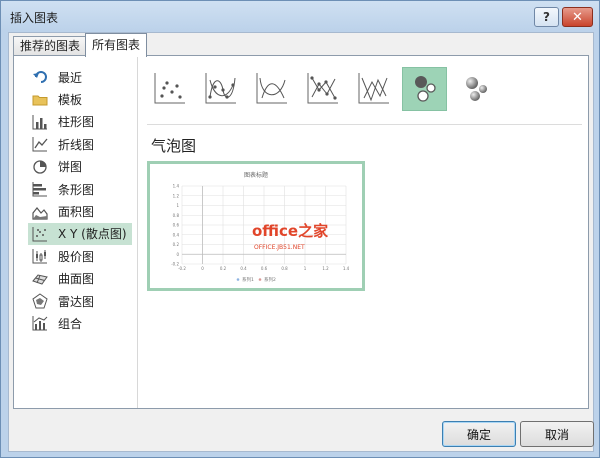 Image resolution: width=600 pixels, height=458 pixels. I want to click on sidebar-item-surface: 曲面图, so click(80, 279).